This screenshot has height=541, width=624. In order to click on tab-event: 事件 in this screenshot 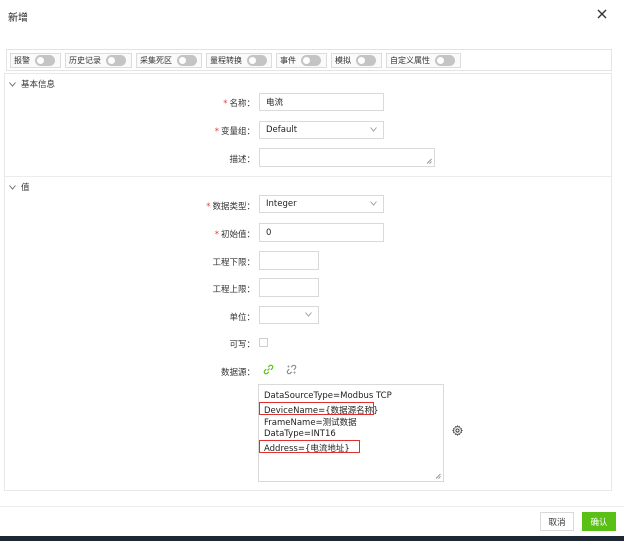, I will do `click(301, 60)`.